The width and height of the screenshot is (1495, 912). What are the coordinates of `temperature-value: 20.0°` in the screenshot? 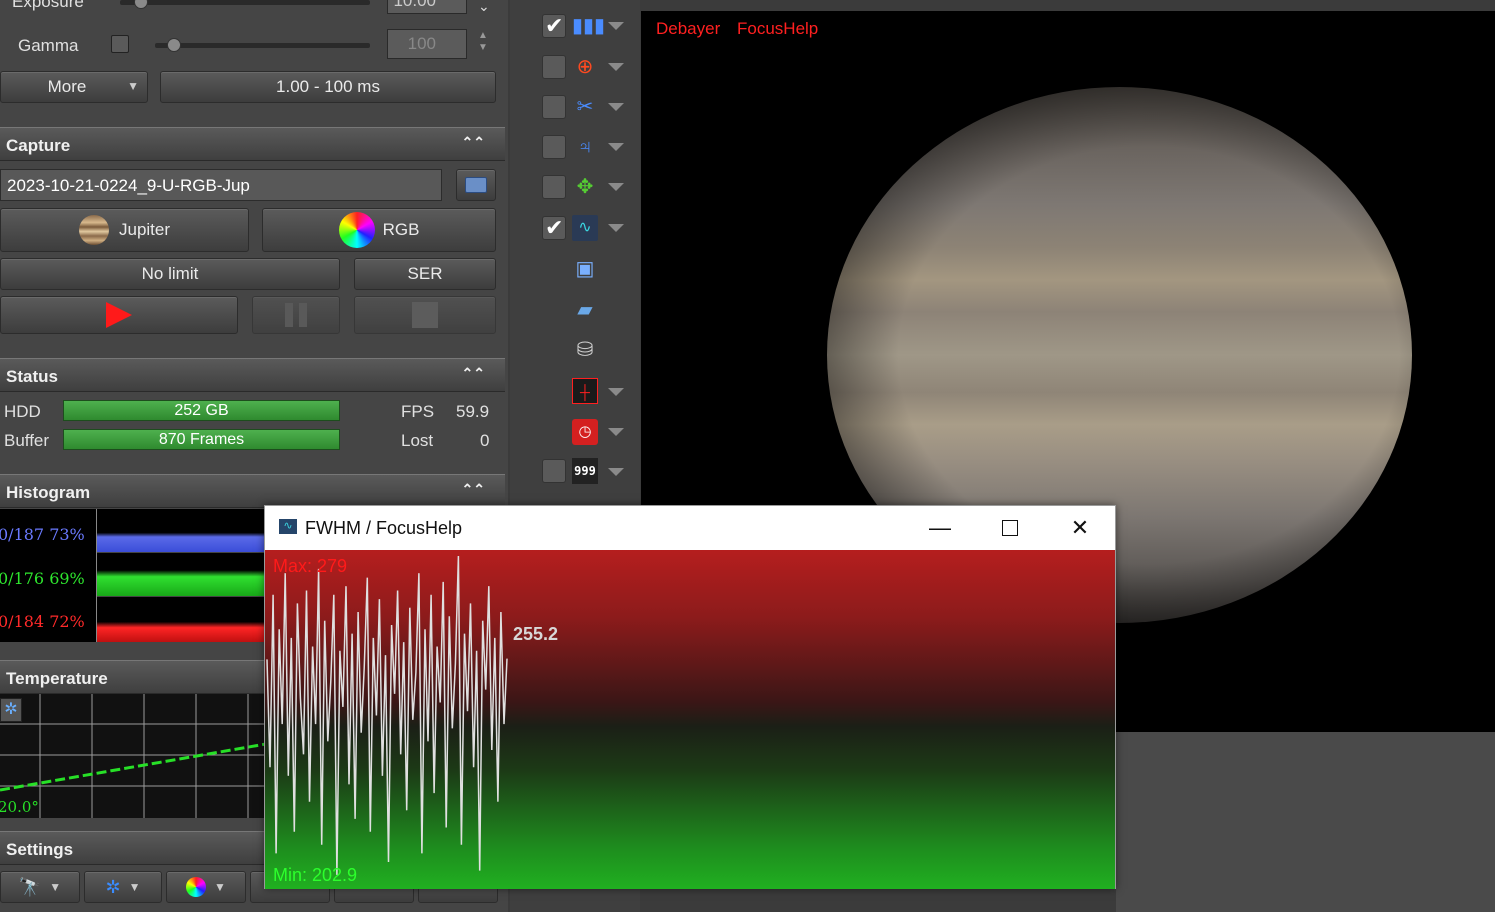 It's located at (19, 807).